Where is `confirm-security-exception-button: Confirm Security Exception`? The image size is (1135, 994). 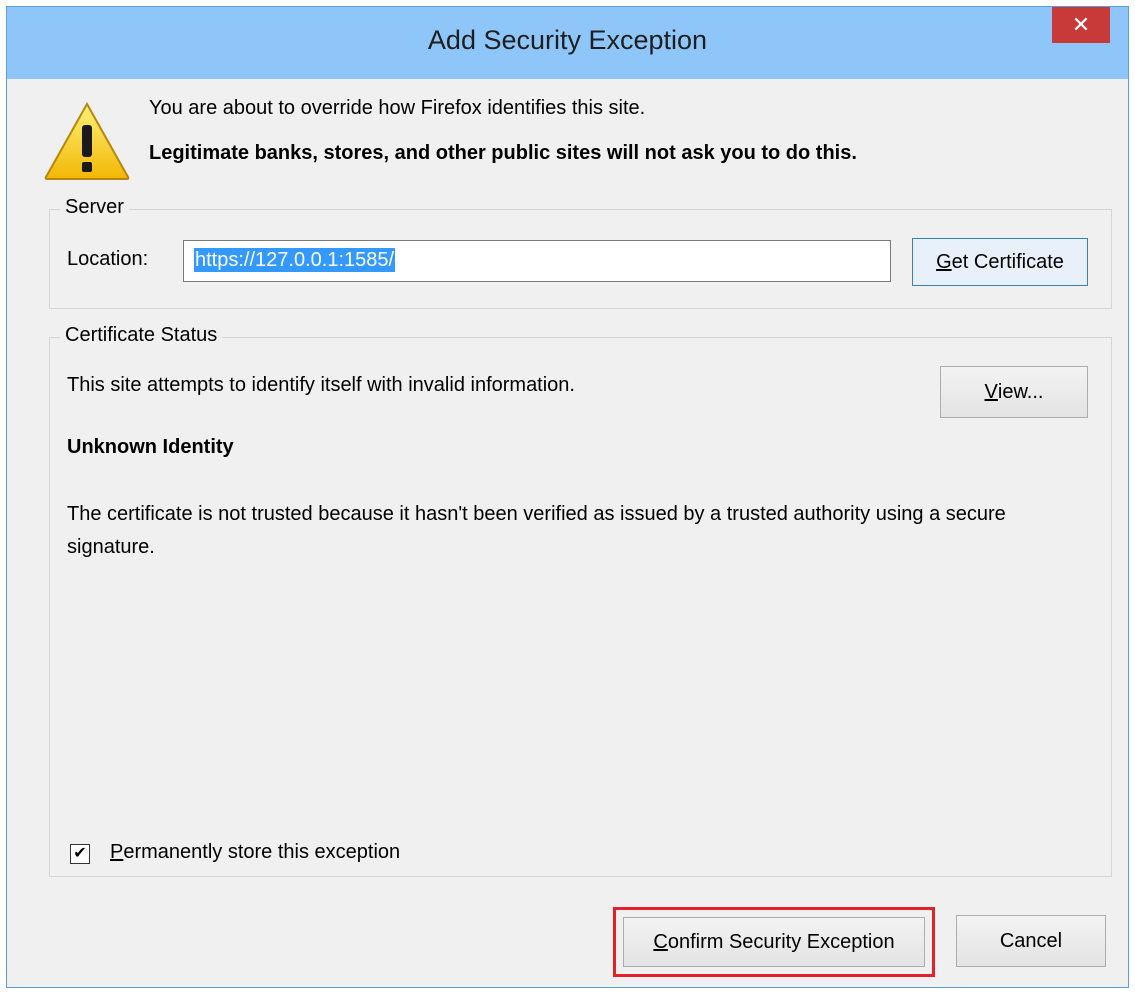
confirm-security-exception-button: Confirm Security Exception is located at coordinates (774, 942).